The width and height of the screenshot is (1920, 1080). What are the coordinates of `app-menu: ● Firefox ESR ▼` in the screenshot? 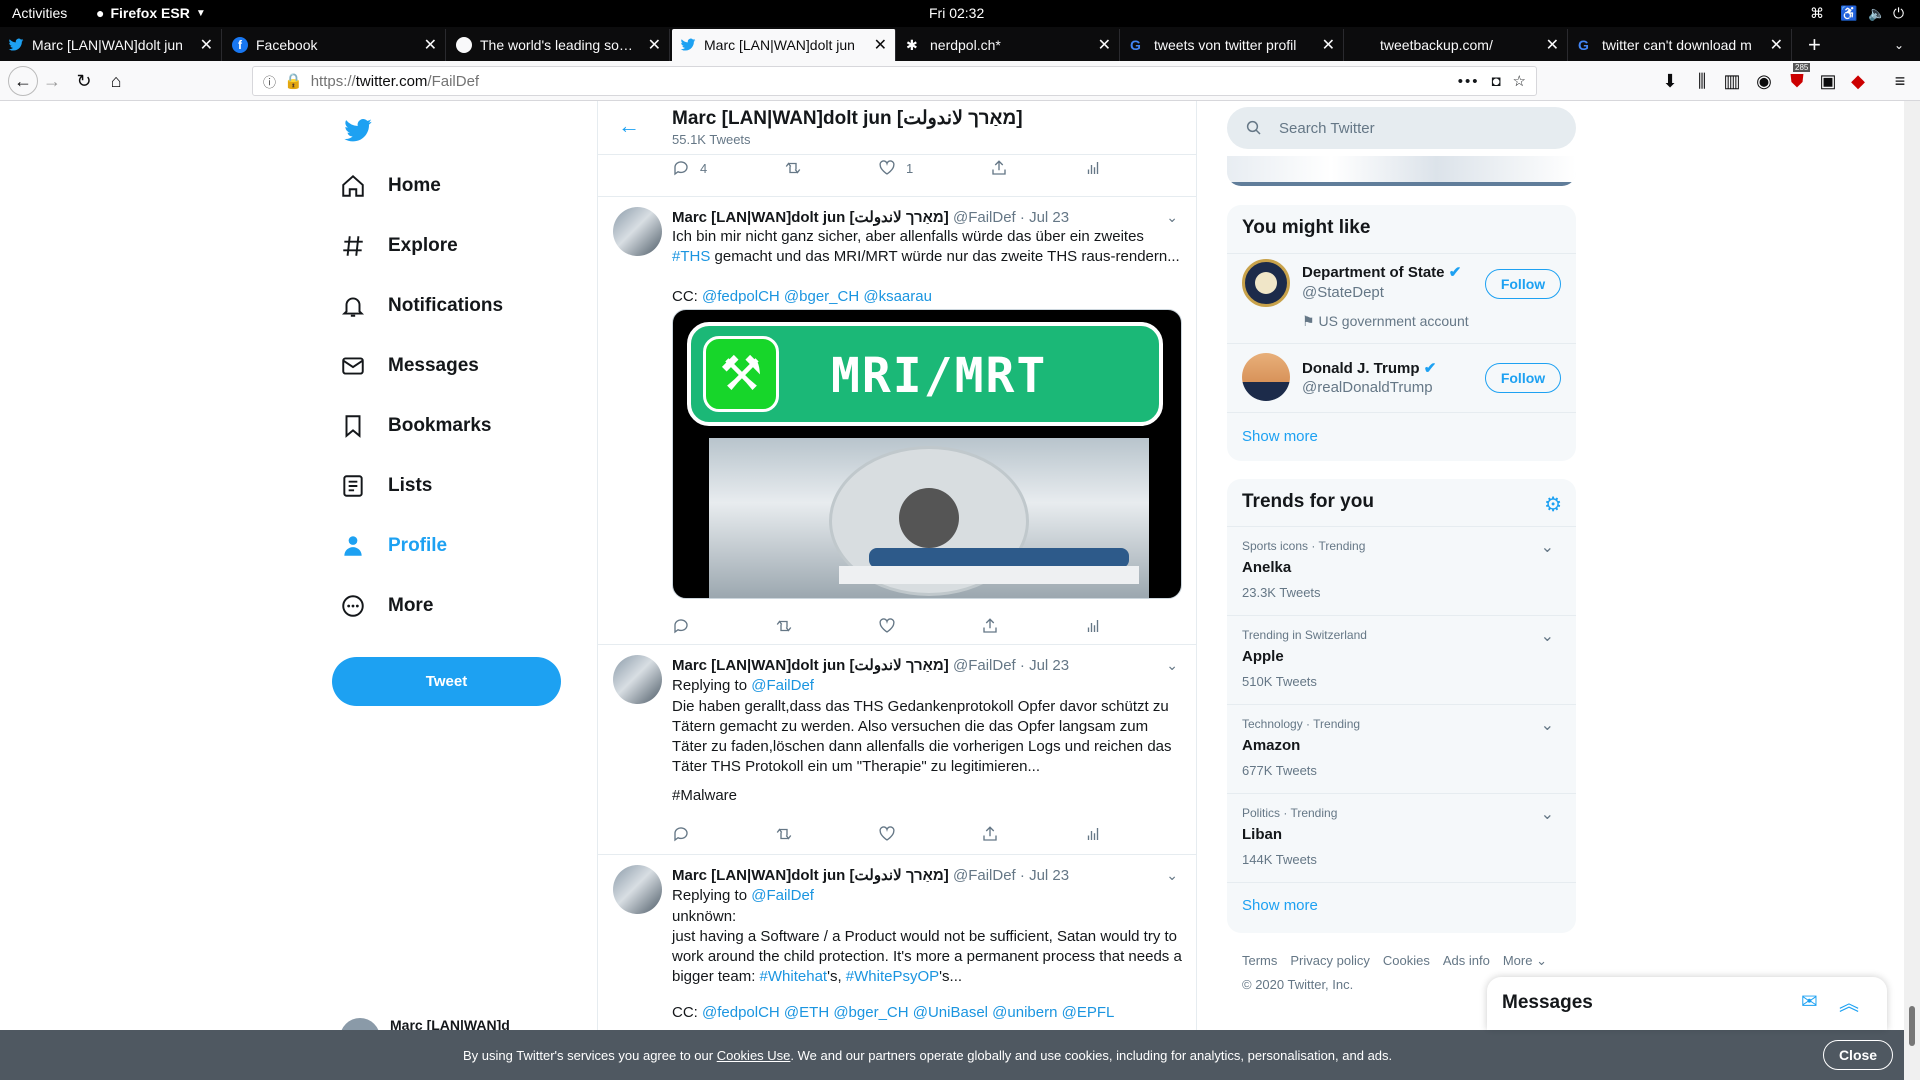 It's located at (151, 13).